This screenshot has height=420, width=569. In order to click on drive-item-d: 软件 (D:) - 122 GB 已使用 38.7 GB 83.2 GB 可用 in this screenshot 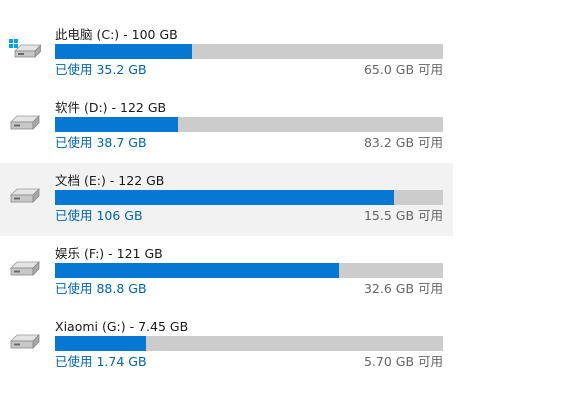, I will do `click(226, 126)`.